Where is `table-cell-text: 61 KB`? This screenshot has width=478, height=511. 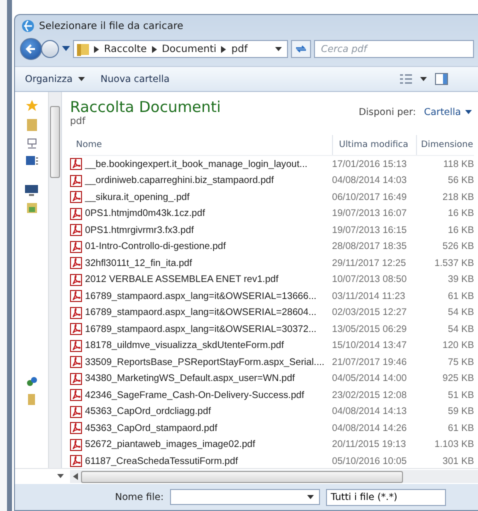
table-cell-text: 61 KB is located at coordinates (460, 428).